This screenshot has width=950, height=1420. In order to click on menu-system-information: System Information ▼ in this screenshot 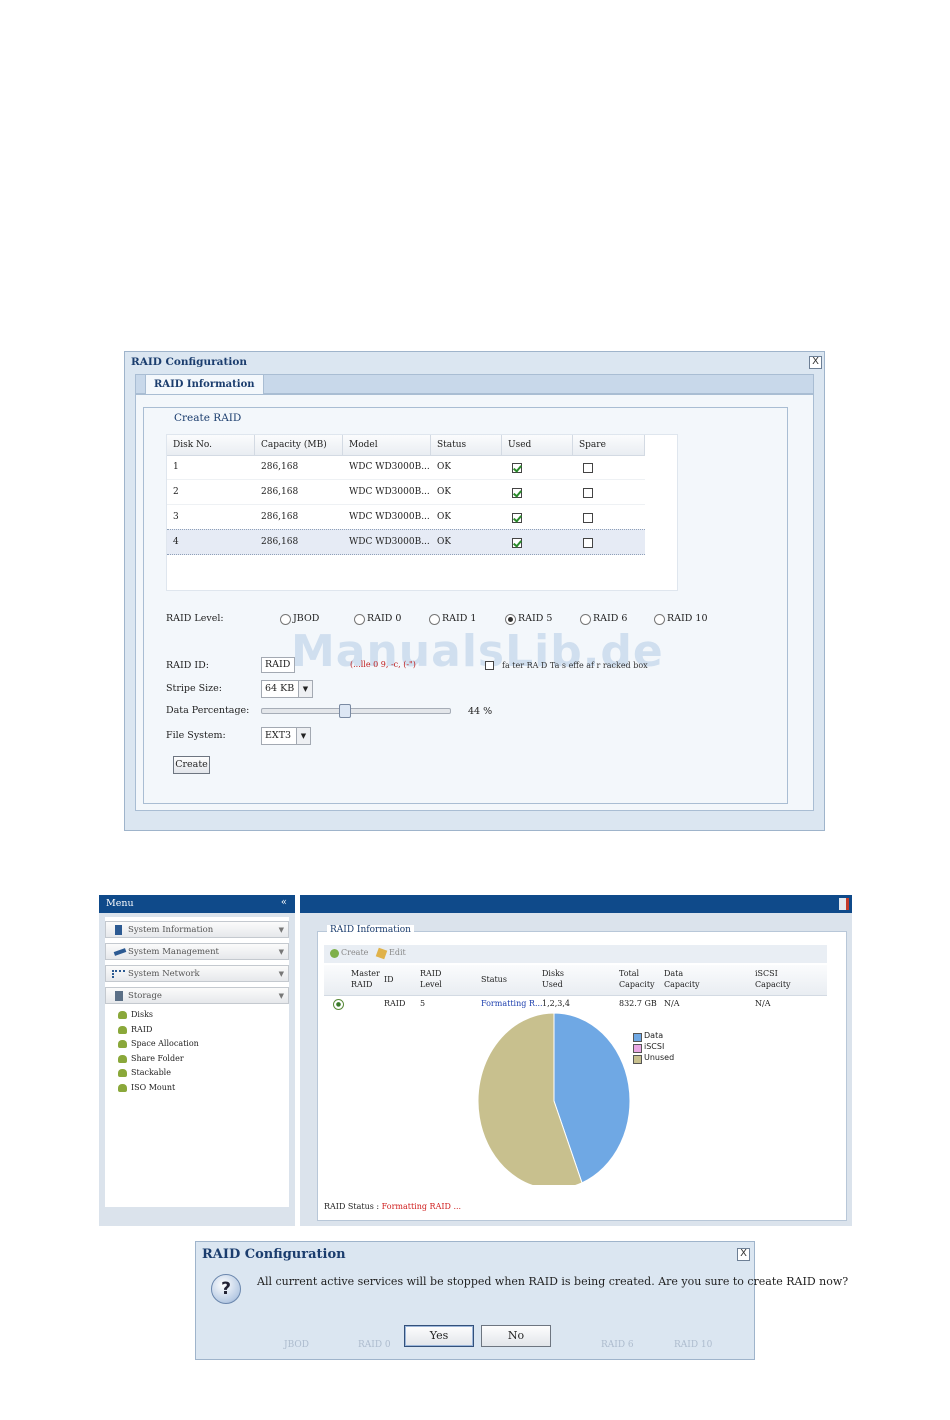, I will do `click(197, 929)`.